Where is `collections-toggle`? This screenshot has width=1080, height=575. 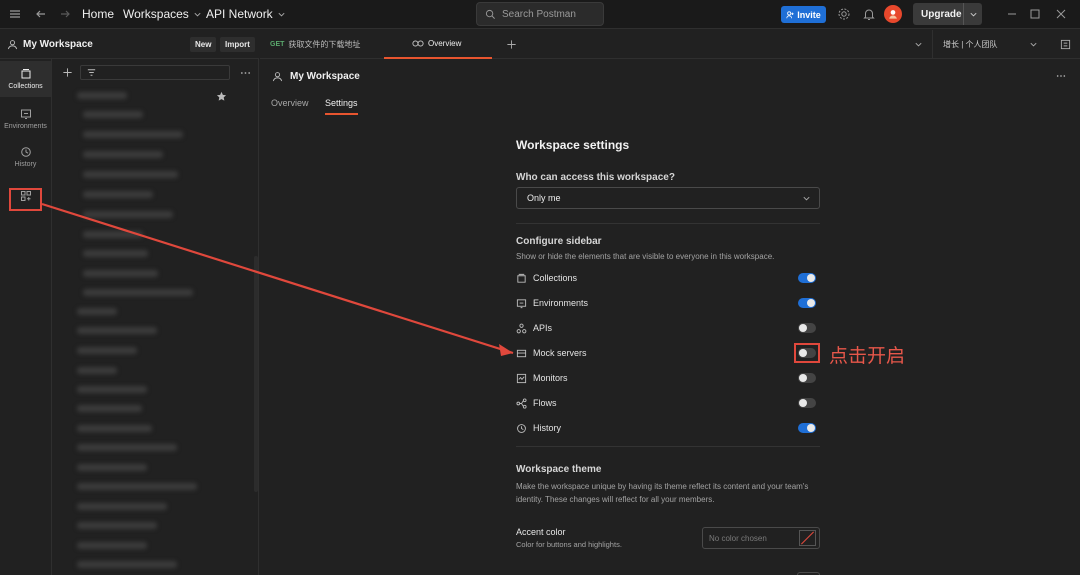 collections-toggle is located at coordinates (807, 278).